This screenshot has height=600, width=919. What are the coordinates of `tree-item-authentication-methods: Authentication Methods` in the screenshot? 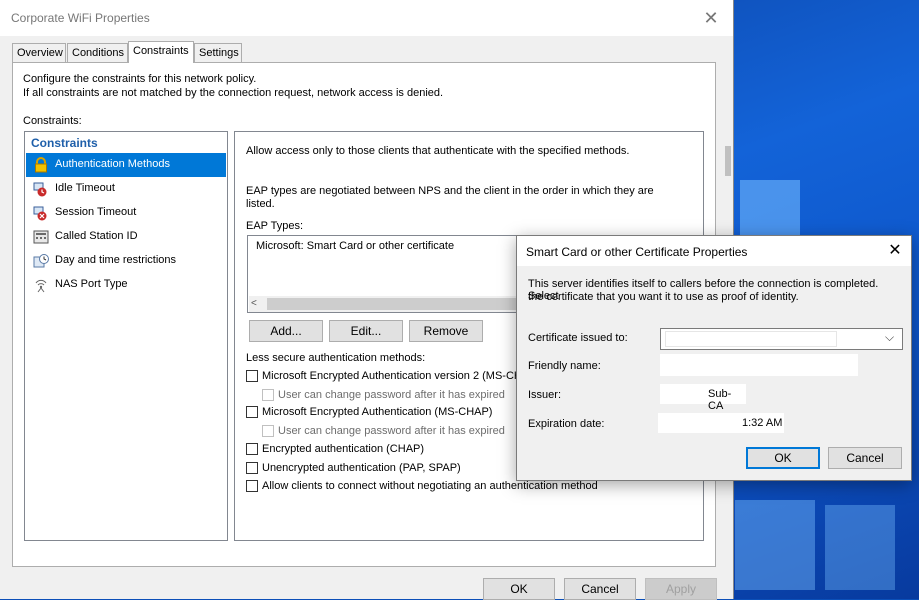 It's located at (126, 165).